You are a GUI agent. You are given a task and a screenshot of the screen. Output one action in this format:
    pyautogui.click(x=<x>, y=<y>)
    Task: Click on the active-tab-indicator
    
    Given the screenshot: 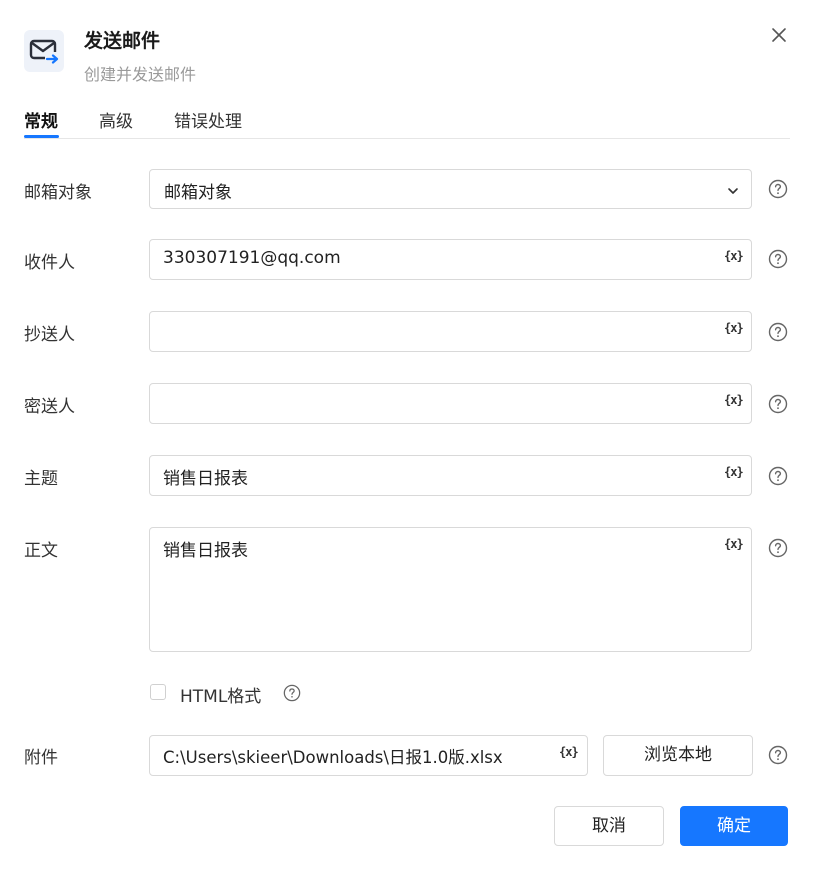 What is the action you would take?
    pyautogui.click(x=41, y=136)
    